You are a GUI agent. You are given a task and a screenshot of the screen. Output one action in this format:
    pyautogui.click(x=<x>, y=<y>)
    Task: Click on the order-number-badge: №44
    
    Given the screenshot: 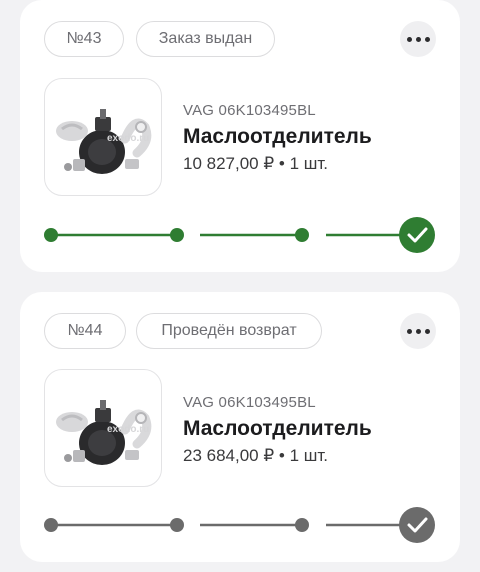 What is the action you would take?
    pyautogui.click(x=85, y=331)
    